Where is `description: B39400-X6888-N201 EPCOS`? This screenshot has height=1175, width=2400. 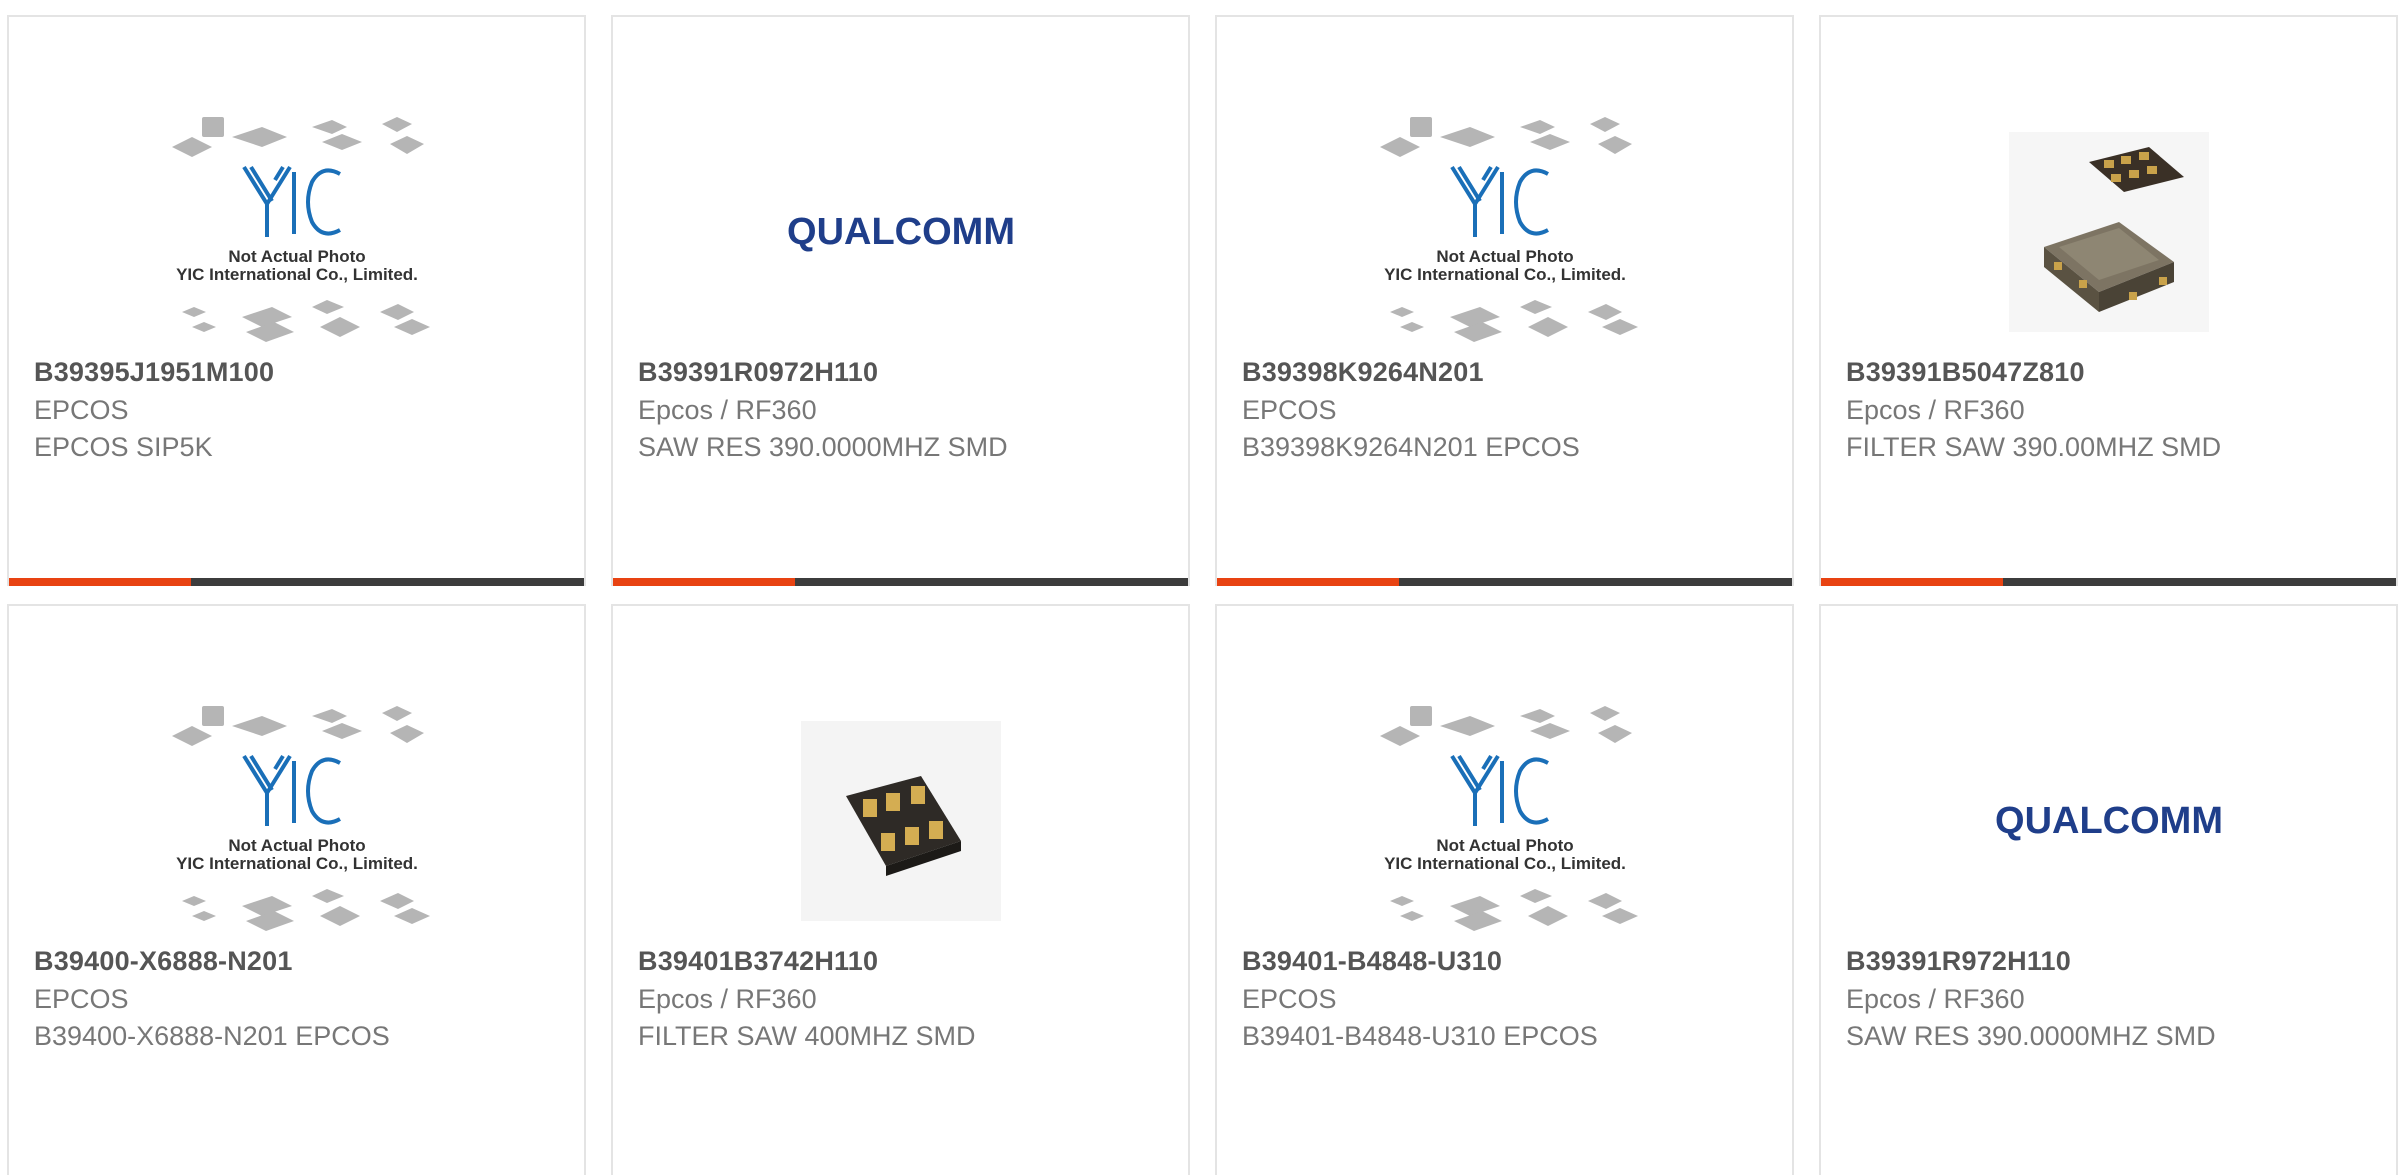 description: B39400-X6888-N201 EPCOS is located at coordinates (212, 1036).